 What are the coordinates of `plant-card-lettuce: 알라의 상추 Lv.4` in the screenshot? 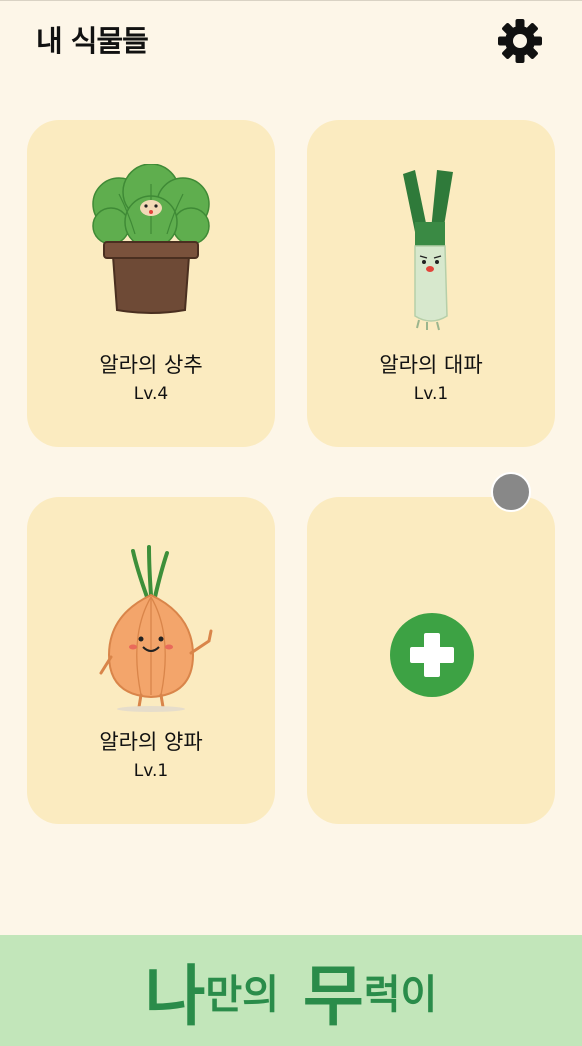 It's located at (151, 283).